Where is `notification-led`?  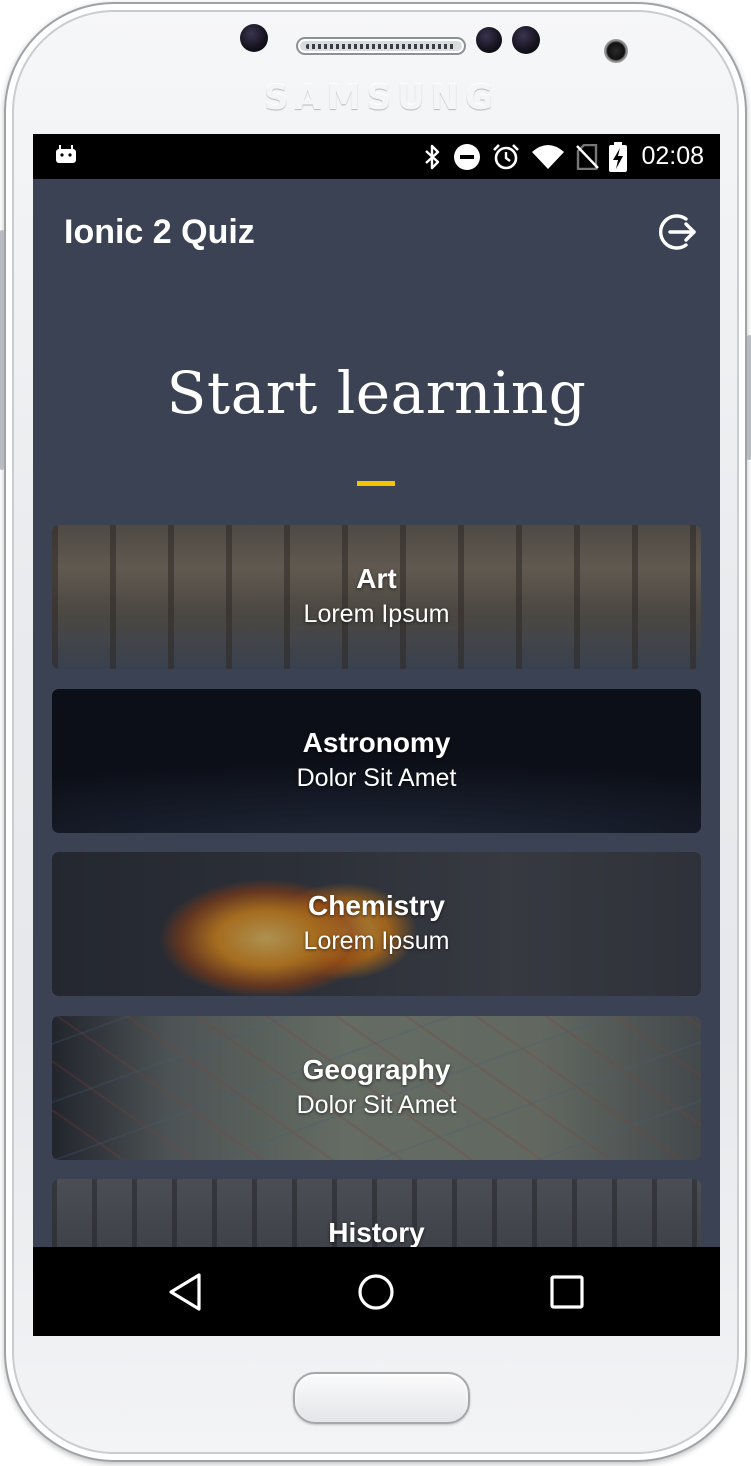 notification-led is located at coordinates (616, 51).